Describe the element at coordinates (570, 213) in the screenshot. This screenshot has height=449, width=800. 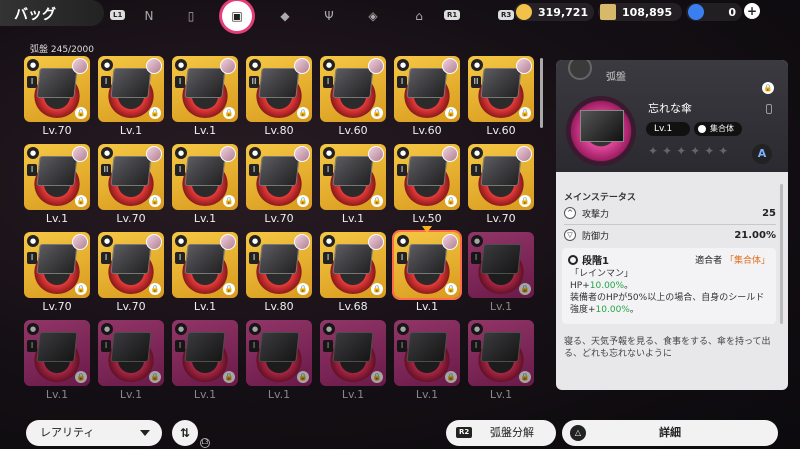
I see `attack-icon: ^` at that location.